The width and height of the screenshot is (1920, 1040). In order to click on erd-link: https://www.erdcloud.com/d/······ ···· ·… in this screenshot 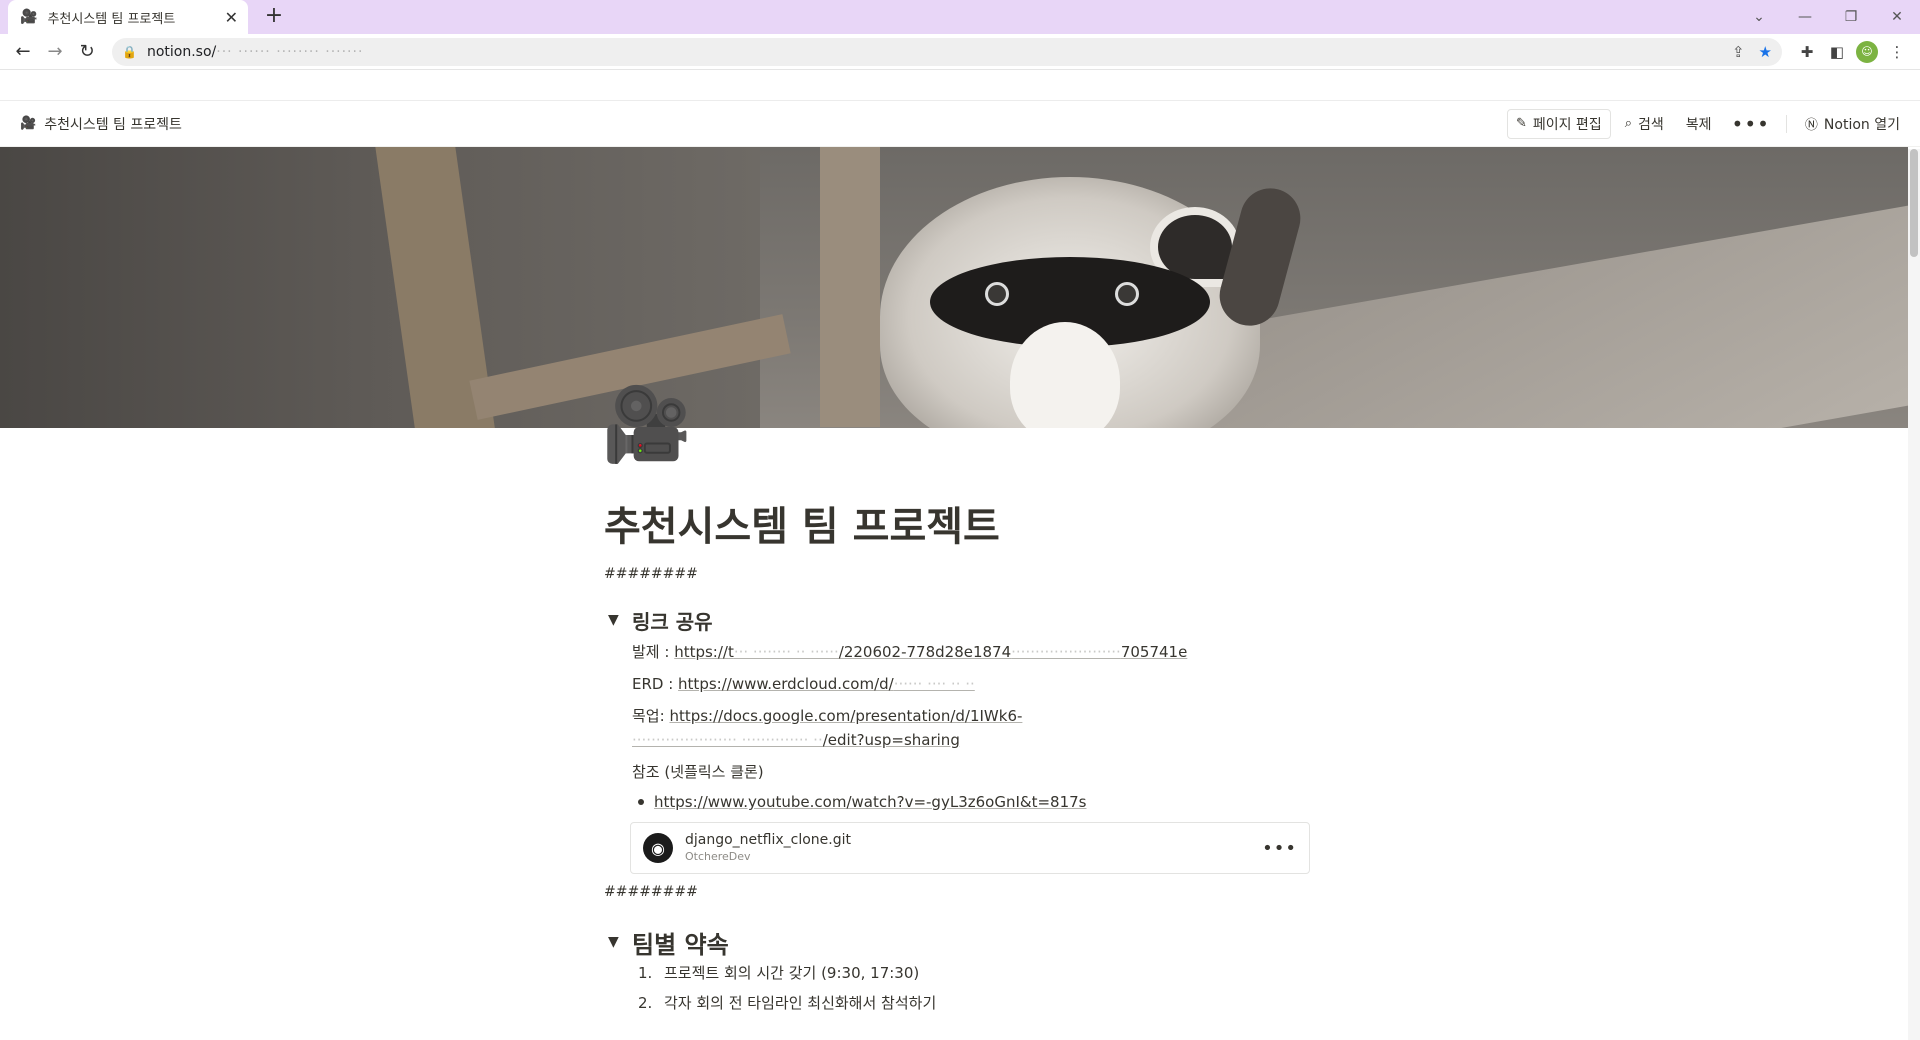, I will do `click(826, 684)`.